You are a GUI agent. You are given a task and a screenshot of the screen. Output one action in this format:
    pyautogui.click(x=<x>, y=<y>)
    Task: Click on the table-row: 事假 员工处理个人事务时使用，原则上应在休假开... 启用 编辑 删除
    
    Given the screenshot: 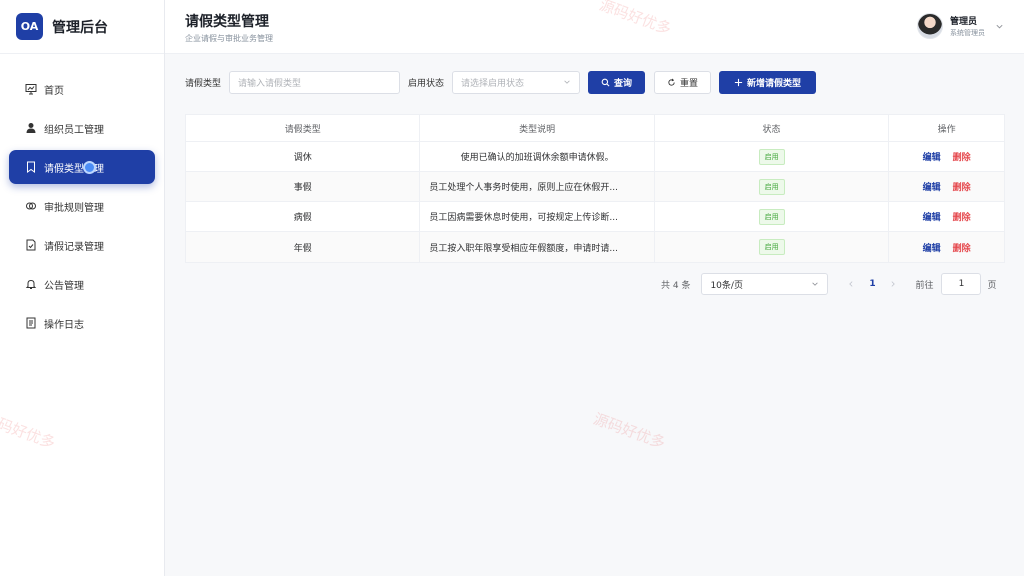 What is the action you would take?
    pyautogui.click(x=595, y=187)
    